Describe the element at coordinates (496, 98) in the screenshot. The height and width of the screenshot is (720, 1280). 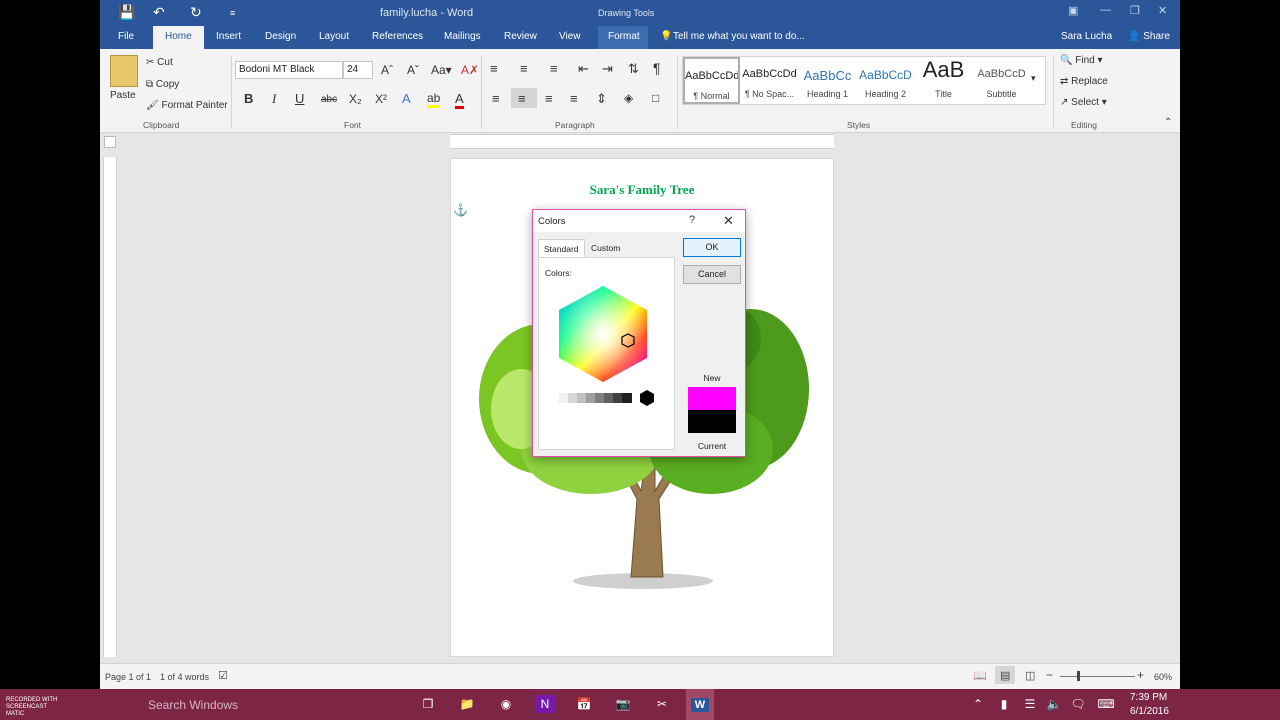
I see `align-left-icon: ≡` at that location.